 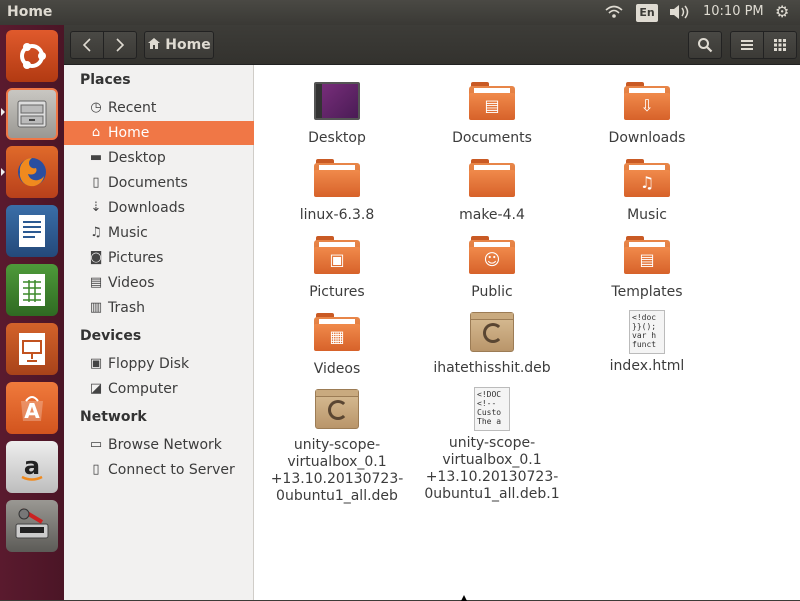 I want to click on html-file-icon: <!doc }}(); var h funct, so click(x=647, y=332).